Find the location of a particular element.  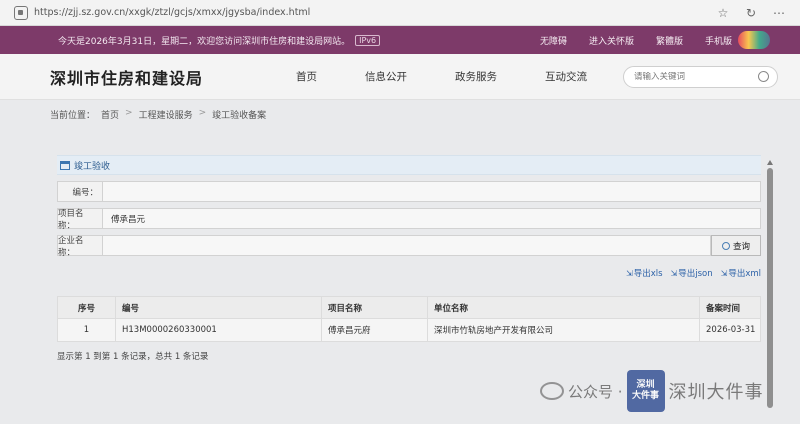

search-icon is located at coordinates (763, 76).